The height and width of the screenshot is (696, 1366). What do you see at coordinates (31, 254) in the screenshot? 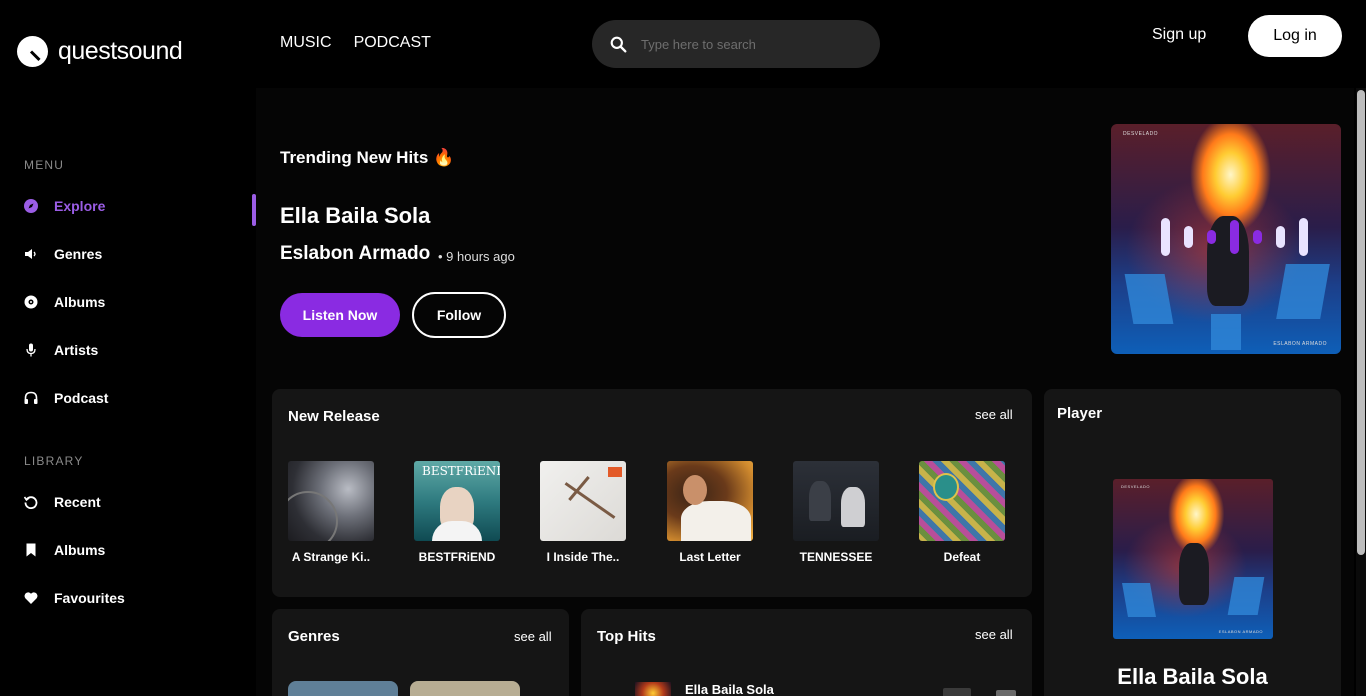
I see `speaker-icon` at bounding box center [31, 254].